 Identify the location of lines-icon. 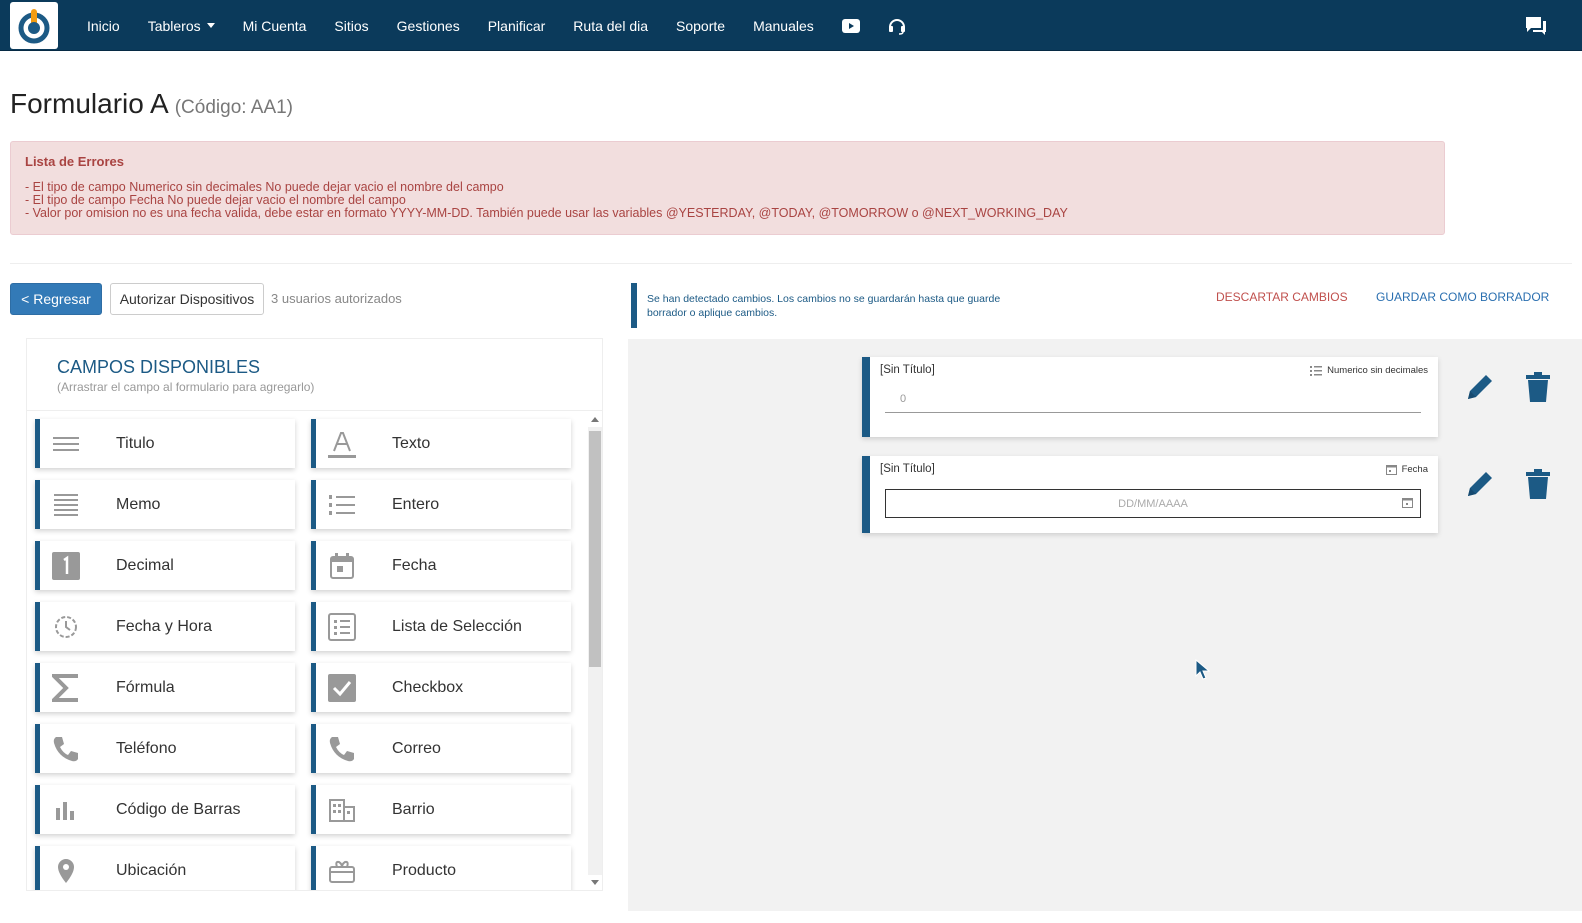
(66, 443).